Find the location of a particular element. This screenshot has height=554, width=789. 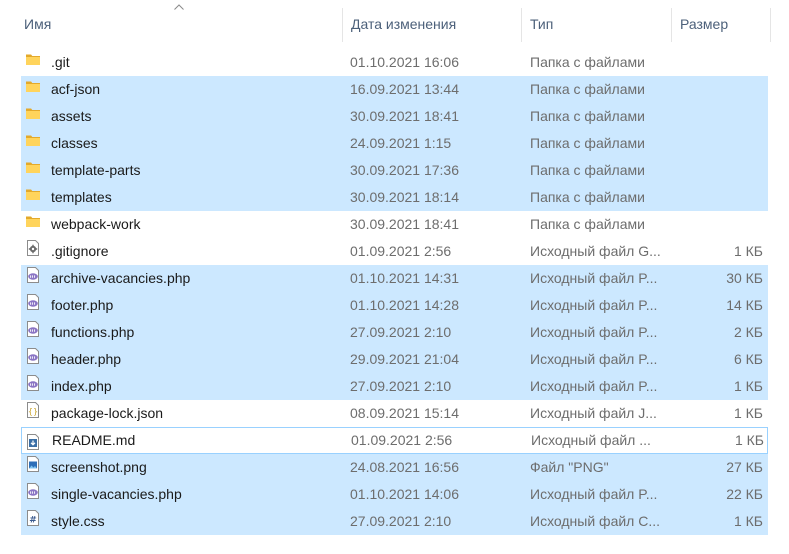

gear-file-icon is located at coordinates (33, 251).